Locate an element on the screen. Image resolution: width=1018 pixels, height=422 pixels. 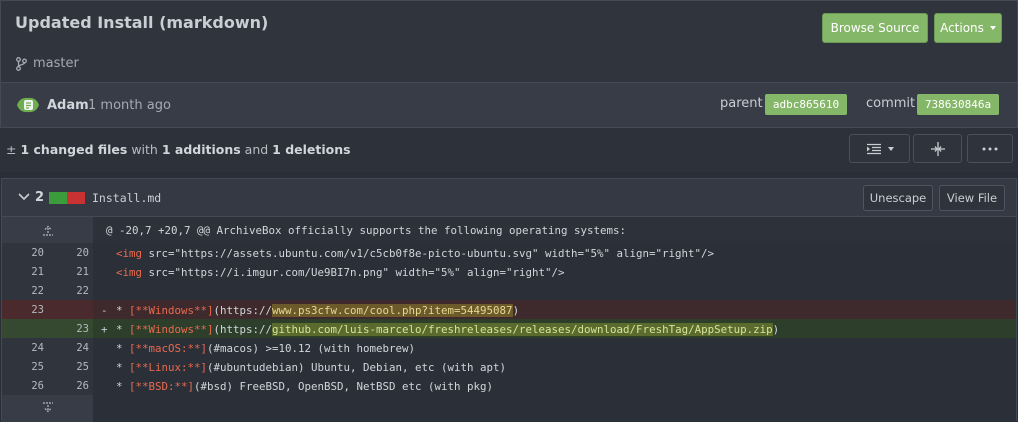
expand-up-icon is located at coordinates (48, 230).